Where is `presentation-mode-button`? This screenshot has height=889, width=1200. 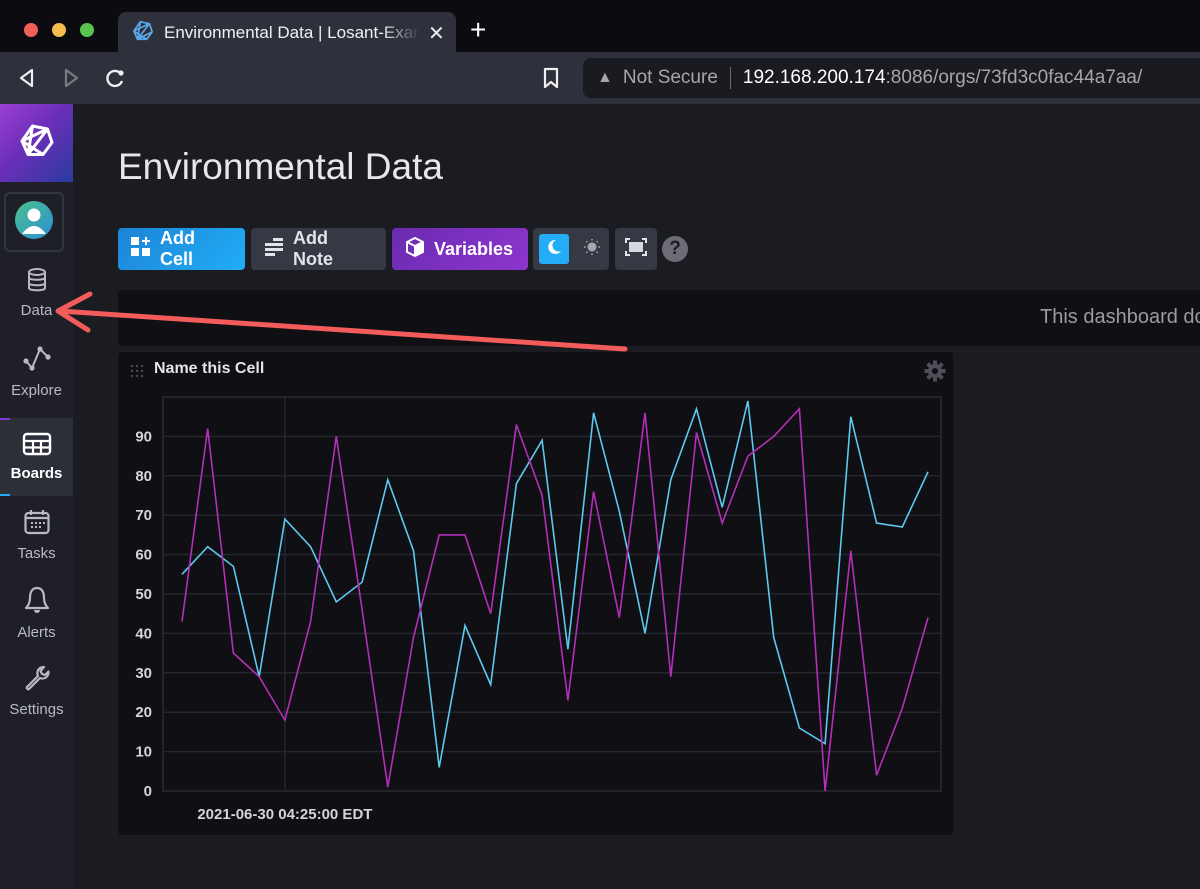
presentation-mode-button is located at coordinates (636, 249).